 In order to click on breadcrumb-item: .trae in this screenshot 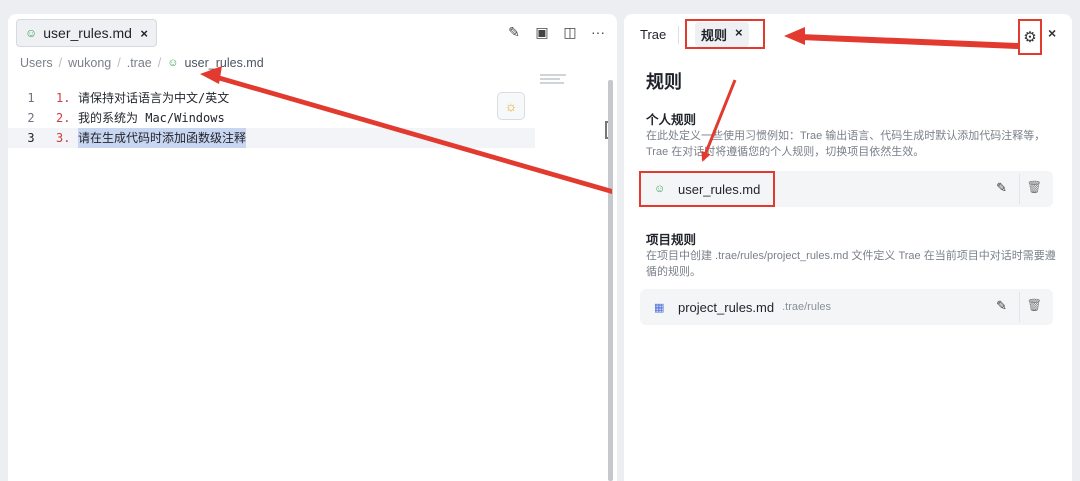, I will do `click(139, 63)`.